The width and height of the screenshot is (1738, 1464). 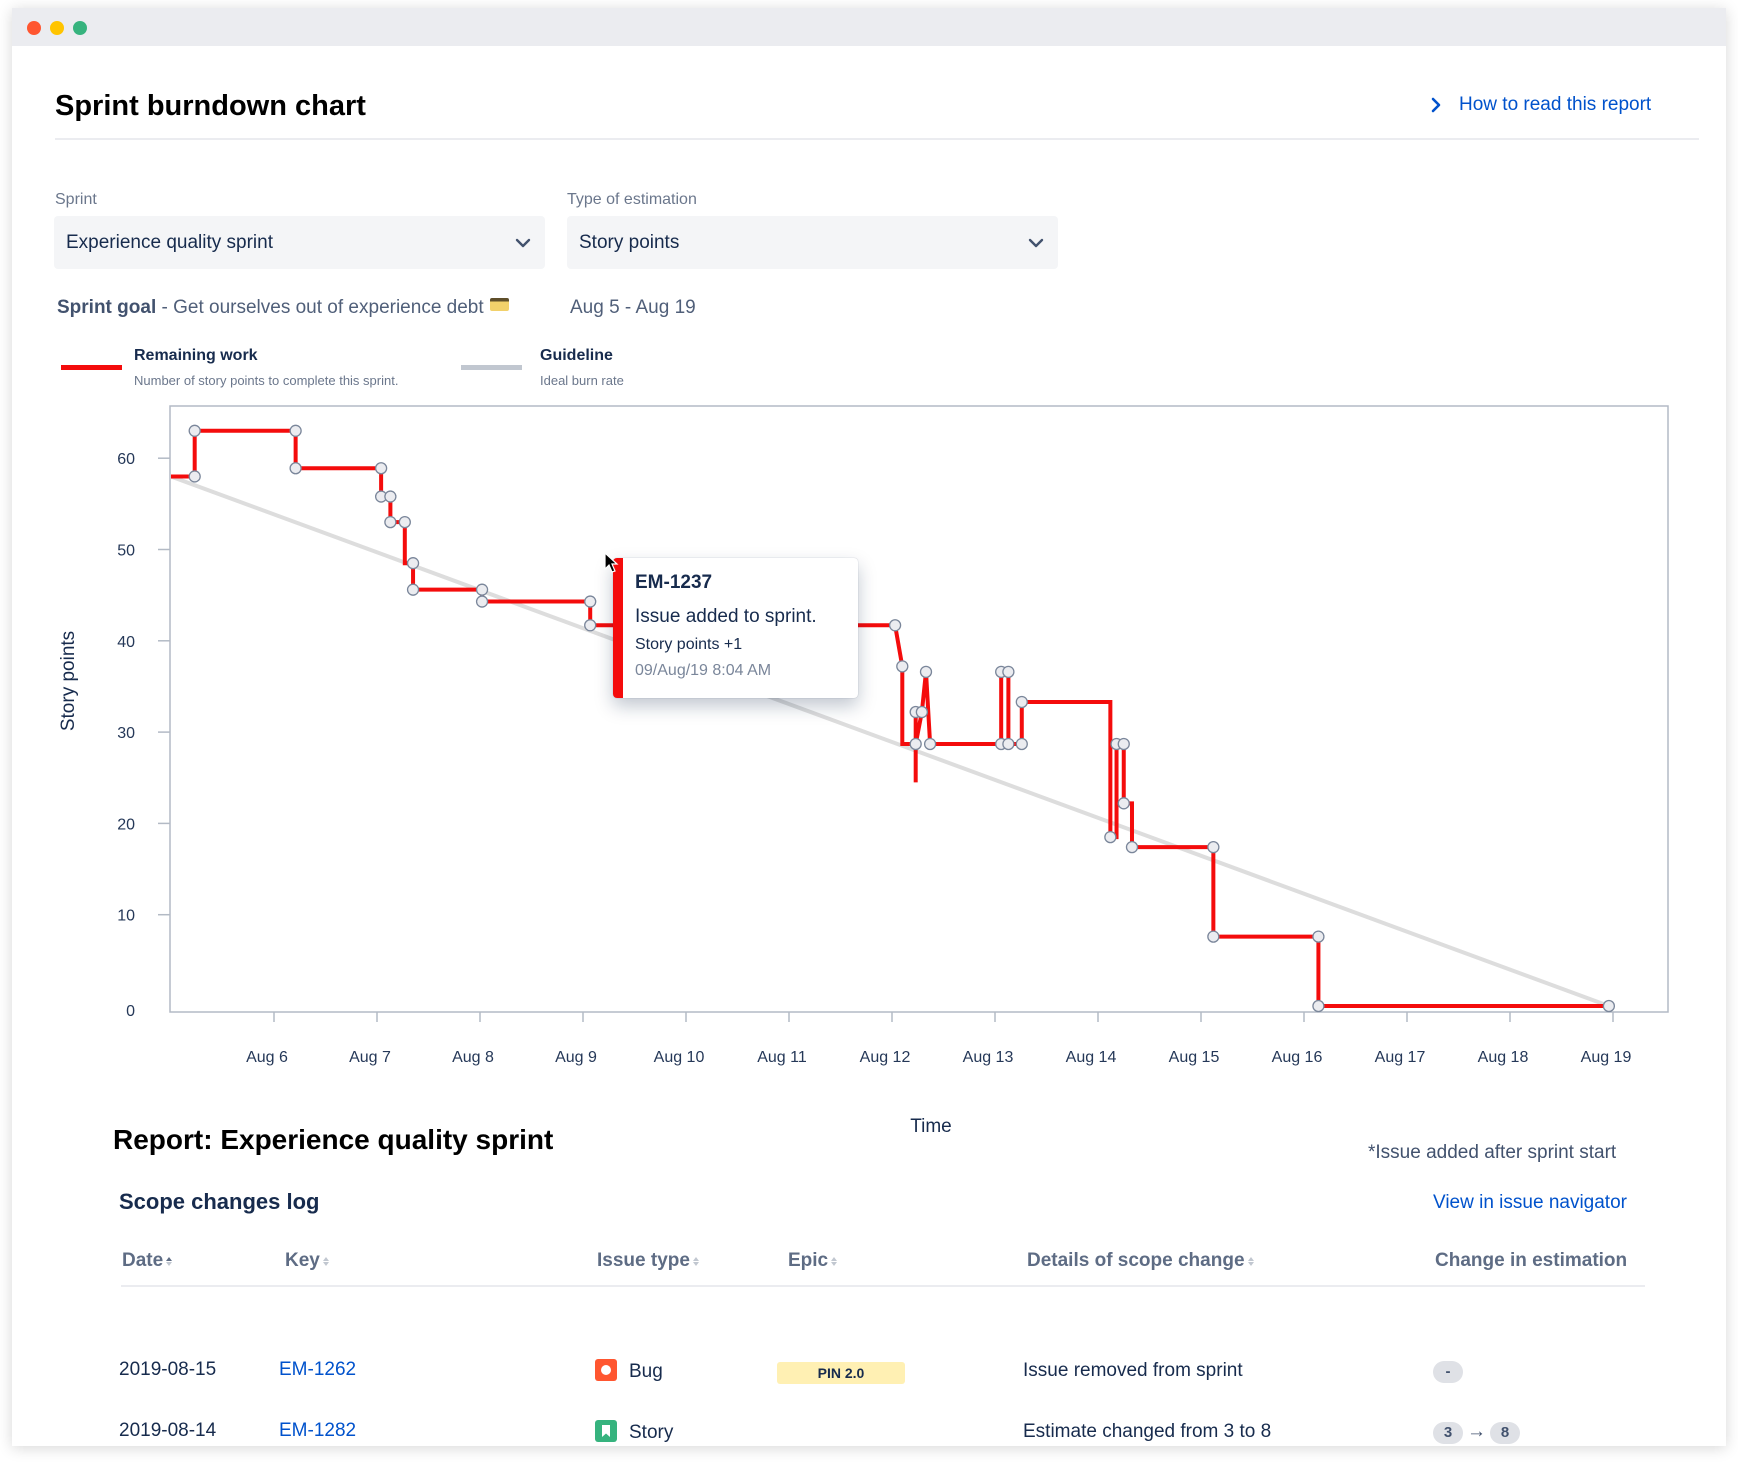 What do you see at coordinates (1606, 1057) in the screenshot?
I see `x-tick-label: Aug 19` at bounding box center [1606, 1057].